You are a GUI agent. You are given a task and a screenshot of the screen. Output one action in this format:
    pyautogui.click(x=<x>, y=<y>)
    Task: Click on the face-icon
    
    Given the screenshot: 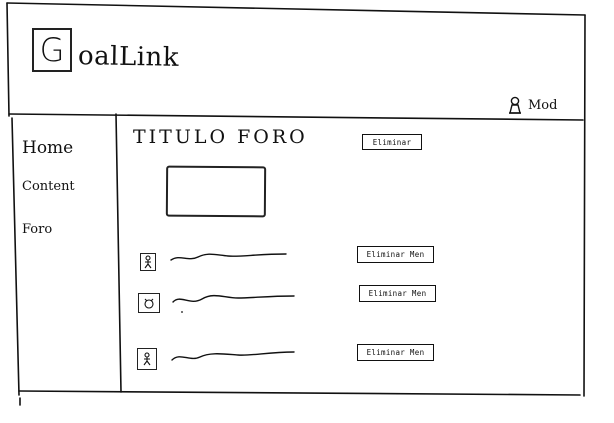 What is the action you would take?
    pyautogui.click(x=149, y=303)
    